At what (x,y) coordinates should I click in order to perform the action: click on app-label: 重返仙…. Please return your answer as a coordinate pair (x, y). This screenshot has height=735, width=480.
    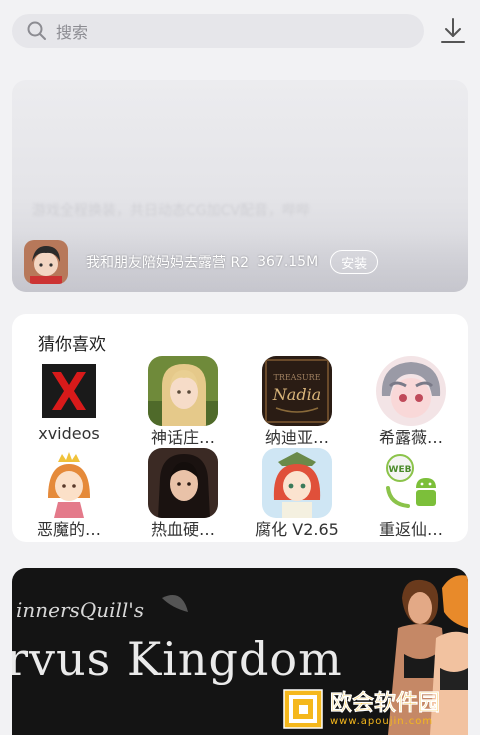
    Looking at the image, I should click on (410, 529).